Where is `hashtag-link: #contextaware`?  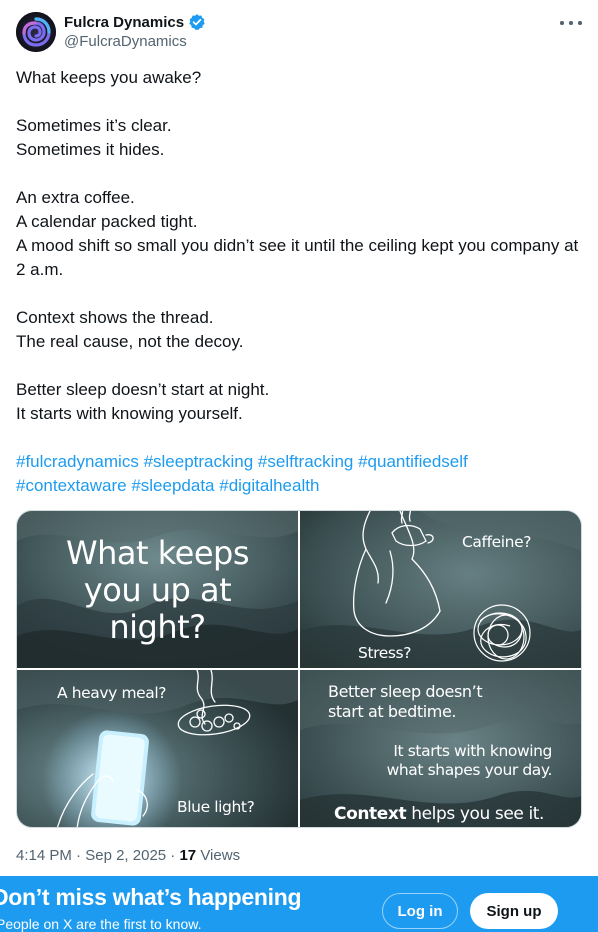 hashtag-link: #contextaware is located at coordinates (71, 485).